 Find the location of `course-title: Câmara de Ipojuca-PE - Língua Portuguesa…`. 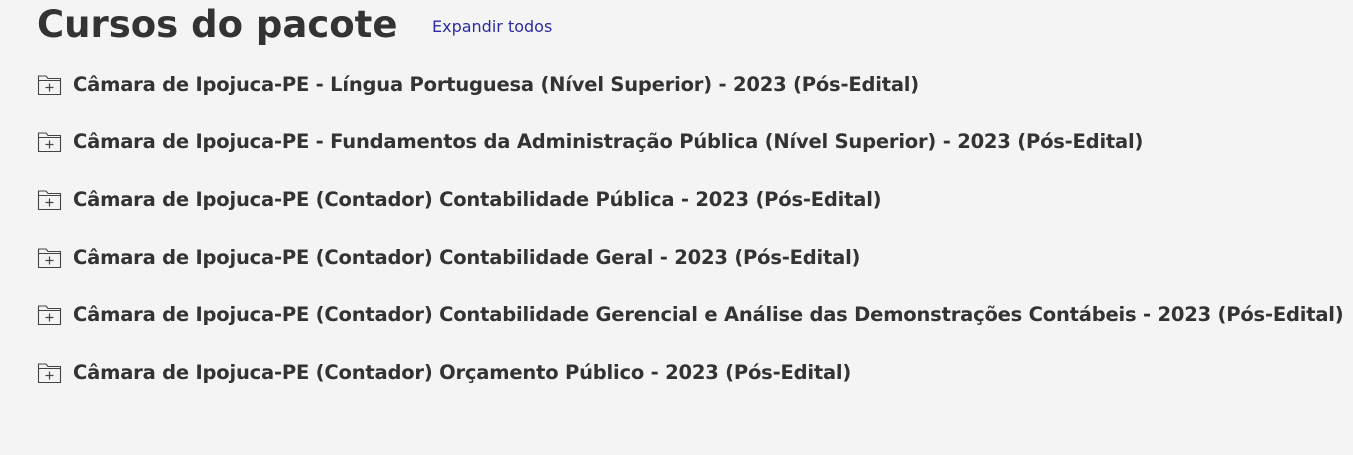

course-title: Câmara de Ipojuca-PE - Língua Portuguesa… is located at coordinates (496, 85).